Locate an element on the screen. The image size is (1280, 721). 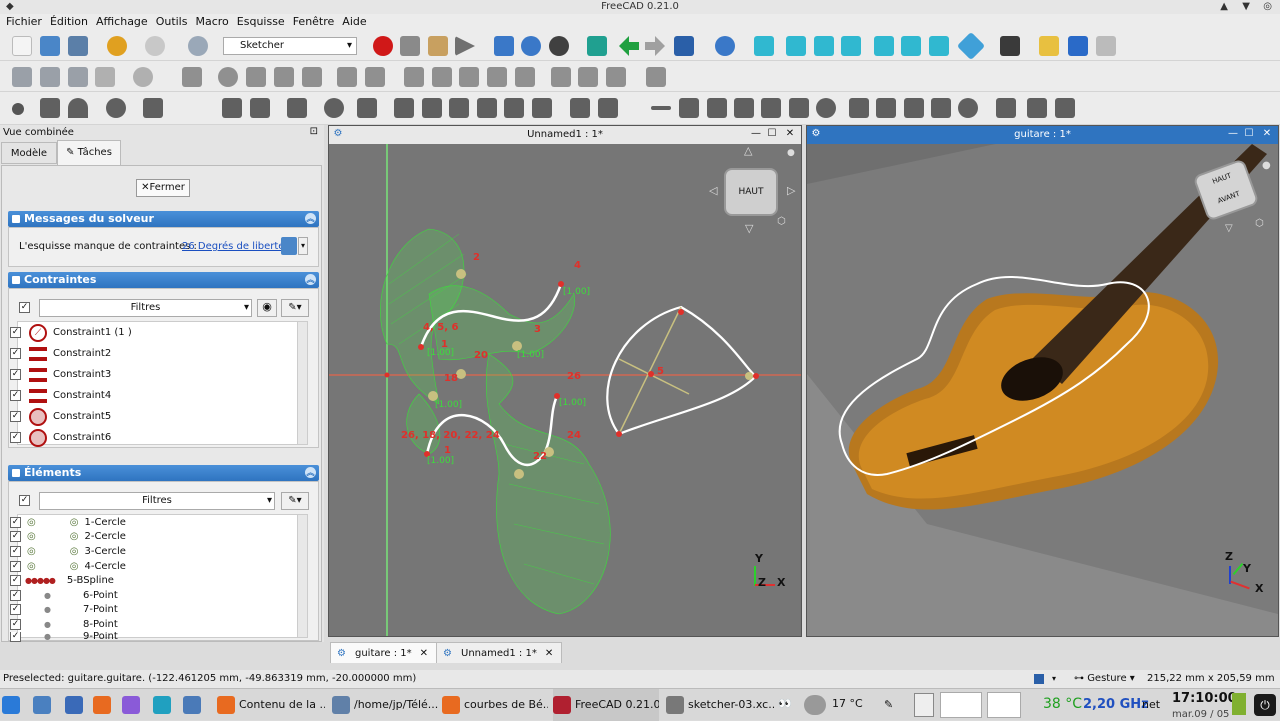
perpendicular-icon is located at coordinates (717, 108).